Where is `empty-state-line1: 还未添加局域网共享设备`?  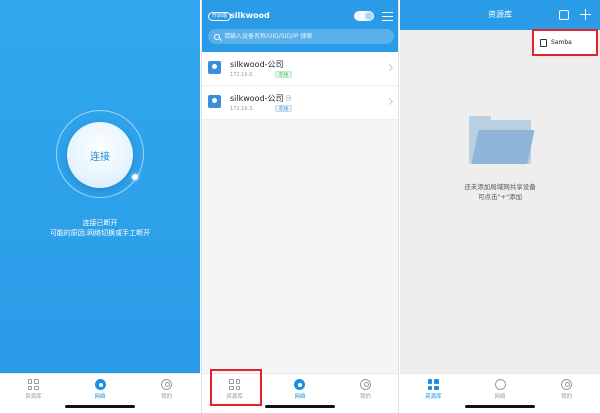 empty-state-line1: 还未添加局域网共享设备 is located at coordinates (500, 187).